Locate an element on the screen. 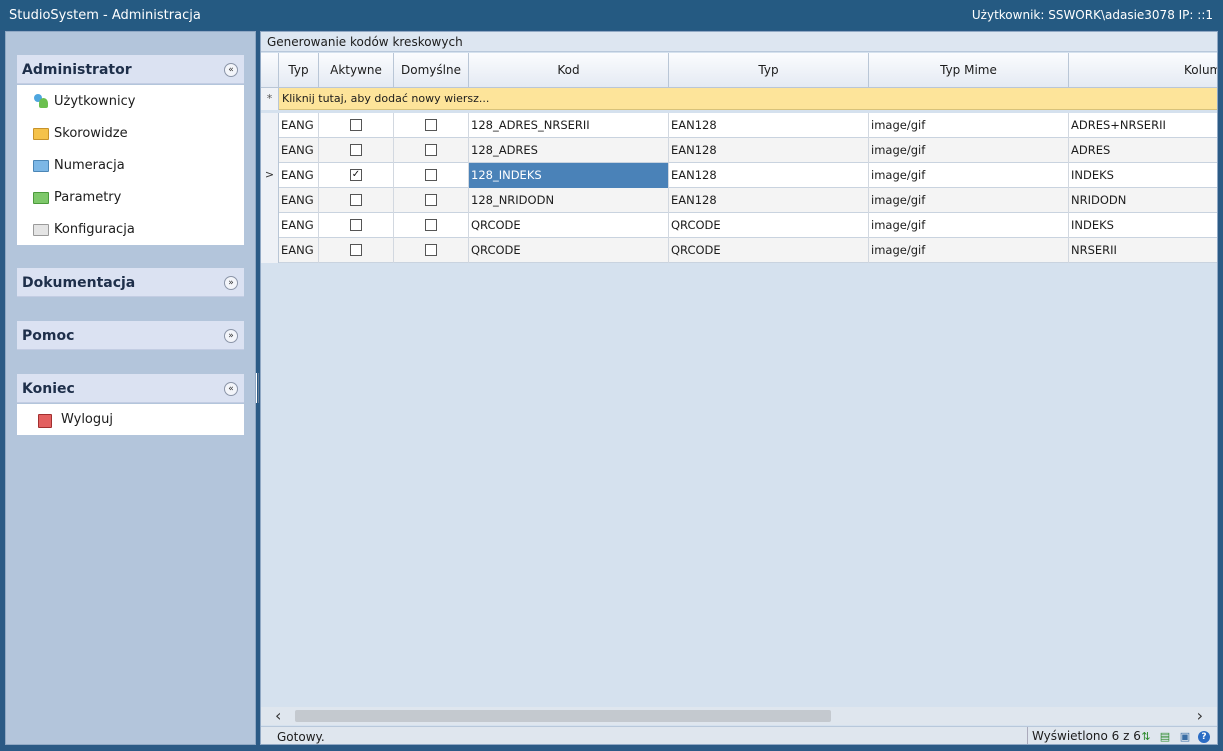 This screenshot has width=1223, height=751. sidebar-item-indexes: Skorowidze is located at coordinates (130, 133).